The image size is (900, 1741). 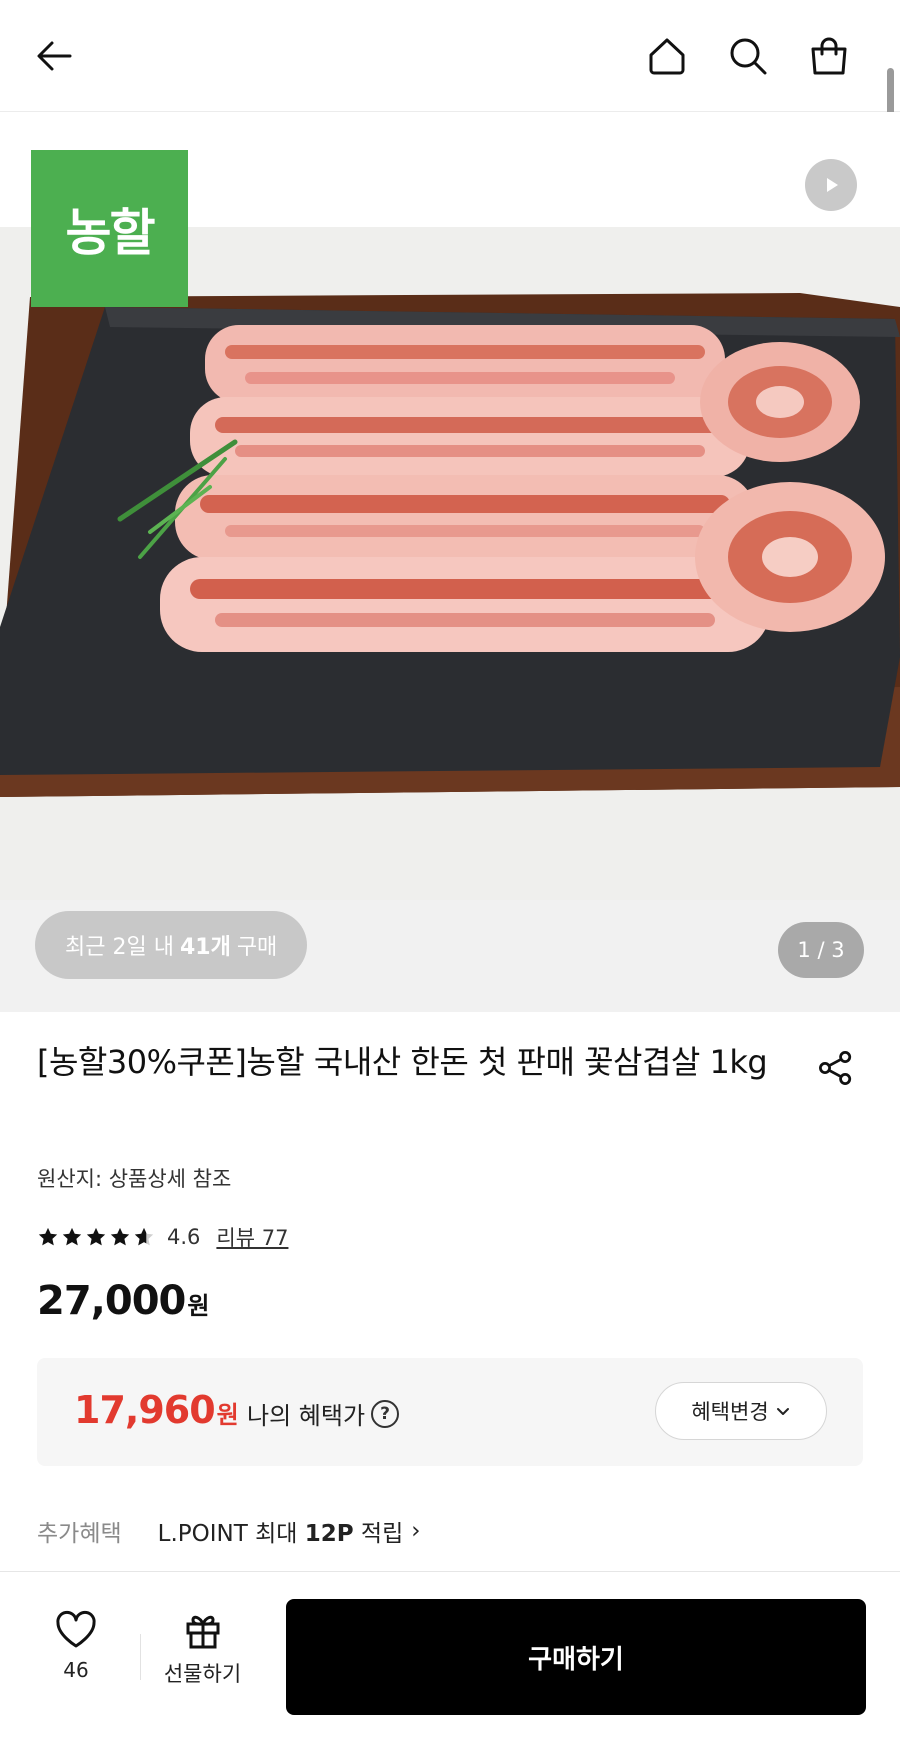 I want to click on home-button, so click(x=667, y=56).